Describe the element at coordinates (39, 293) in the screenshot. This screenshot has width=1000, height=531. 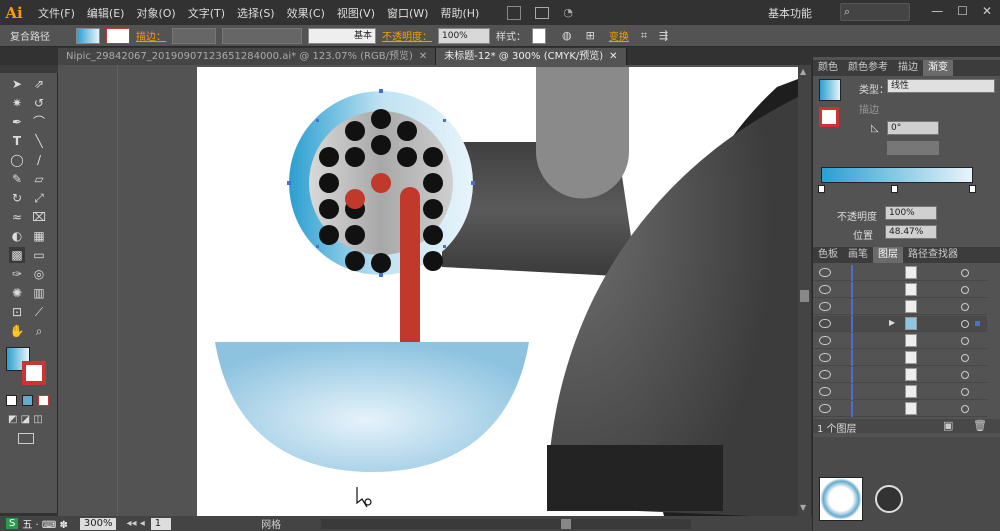
I see `column-graph-tool-icon: ▥` at that location.